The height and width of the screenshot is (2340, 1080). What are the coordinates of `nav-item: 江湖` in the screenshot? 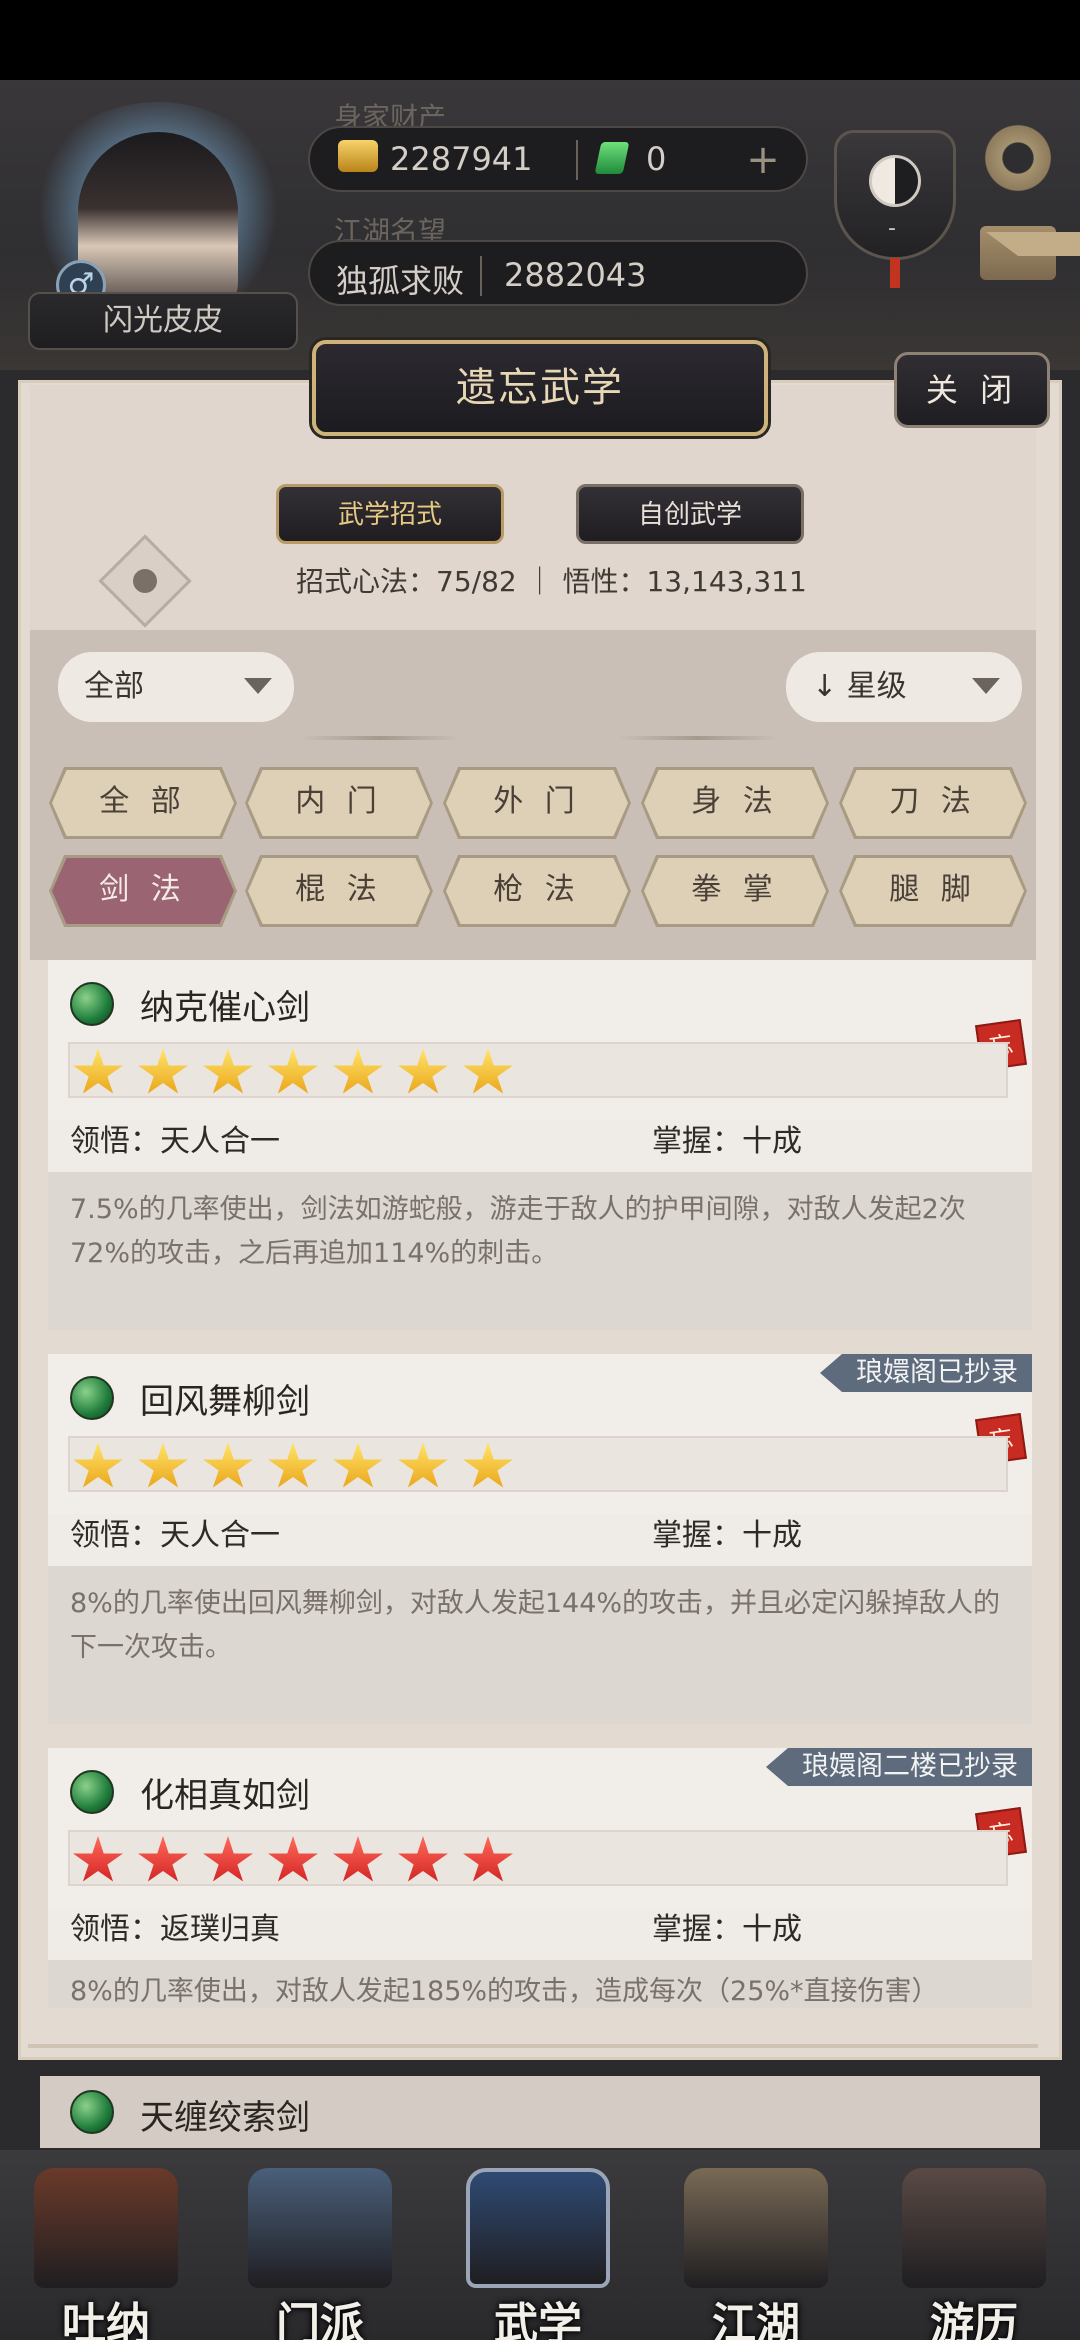 It's located at (756, 2254).